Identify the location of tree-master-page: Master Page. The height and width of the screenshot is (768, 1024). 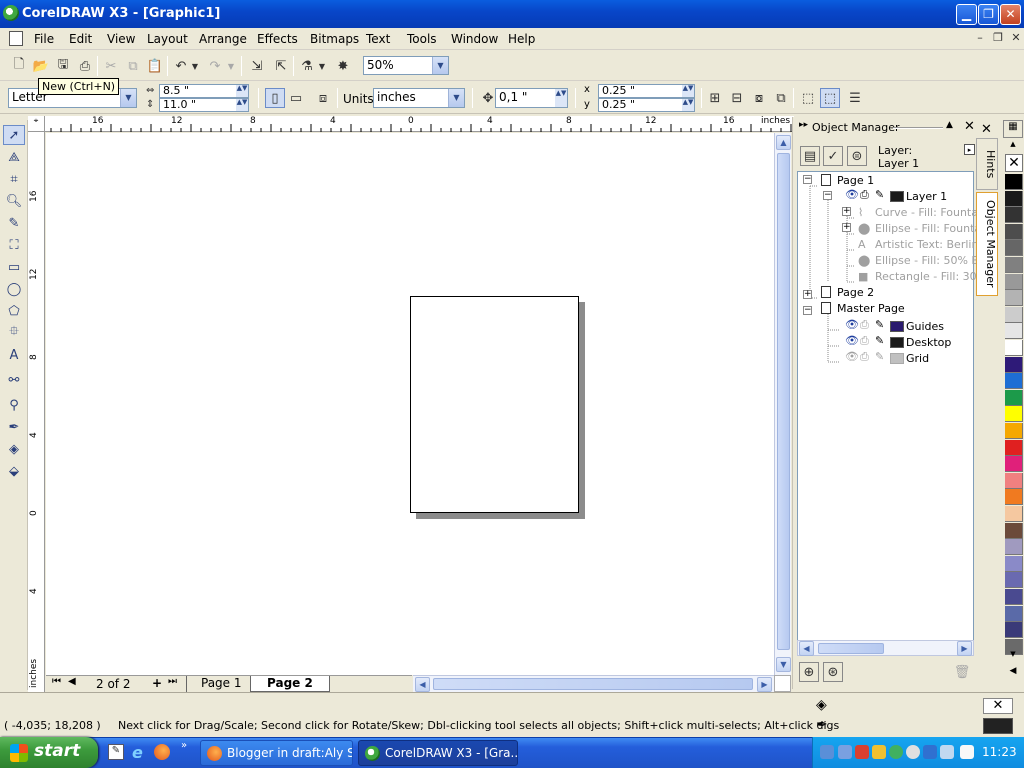
(871, 308).